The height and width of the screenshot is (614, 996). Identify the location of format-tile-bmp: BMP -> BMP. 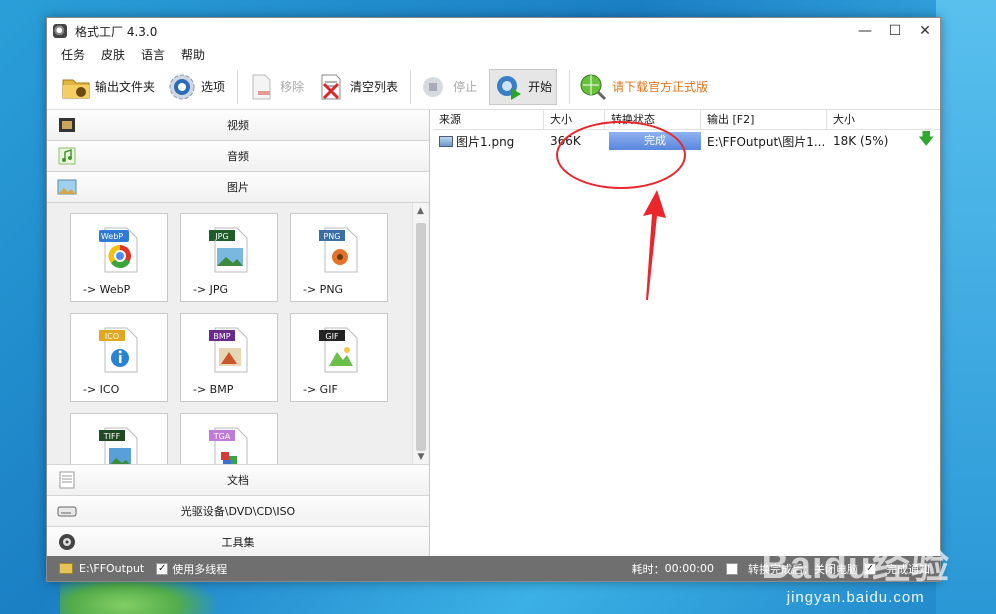
(229, 357).